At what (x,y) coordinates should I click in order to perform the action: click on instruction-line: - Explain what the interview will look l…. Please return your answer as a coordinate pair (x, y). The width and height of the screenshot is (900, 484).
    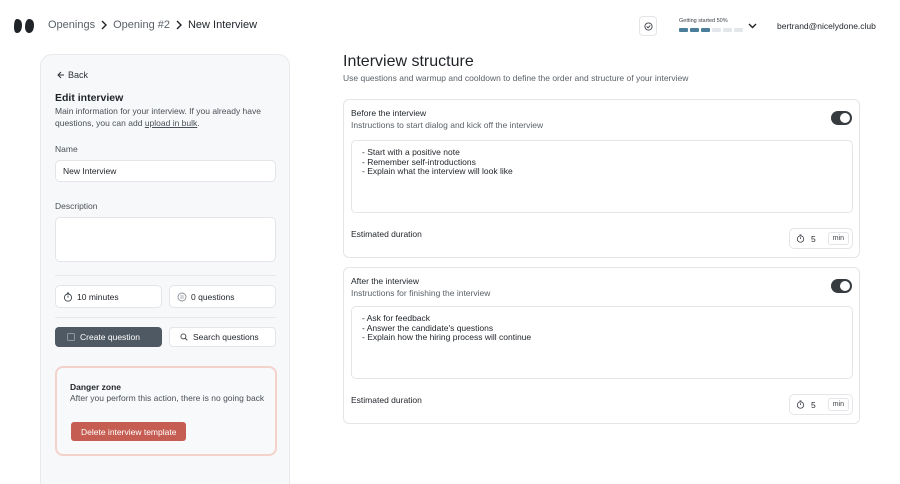
    Looking at the image, I should click on (437, 171).